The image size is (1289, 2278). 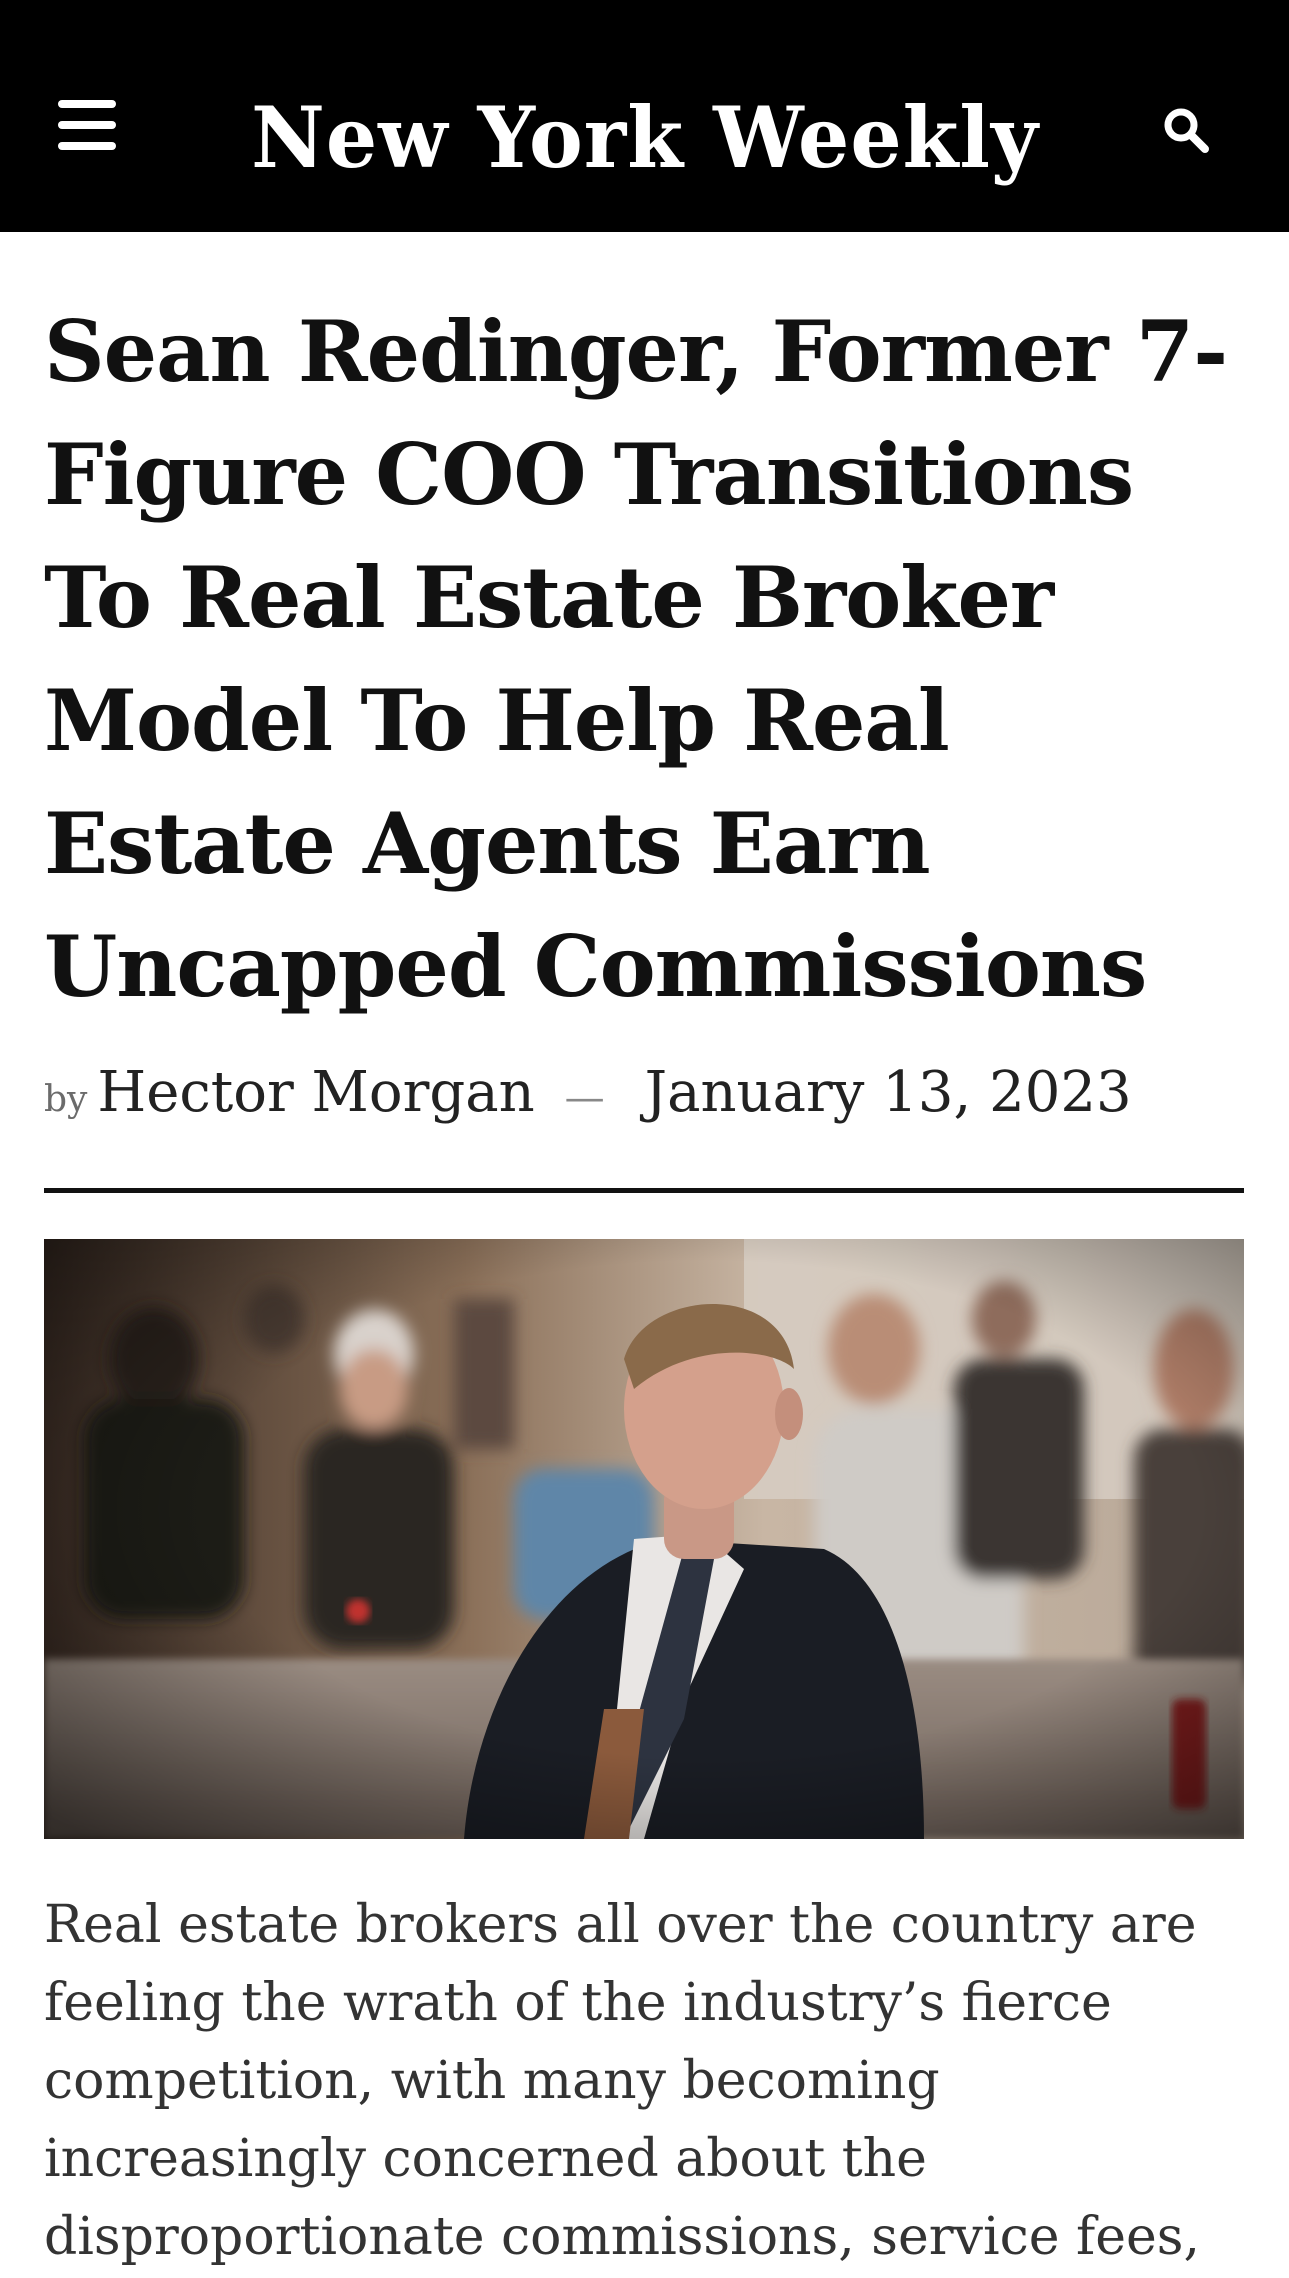 I want to click on search-icon, so click(x=1186, y=130).